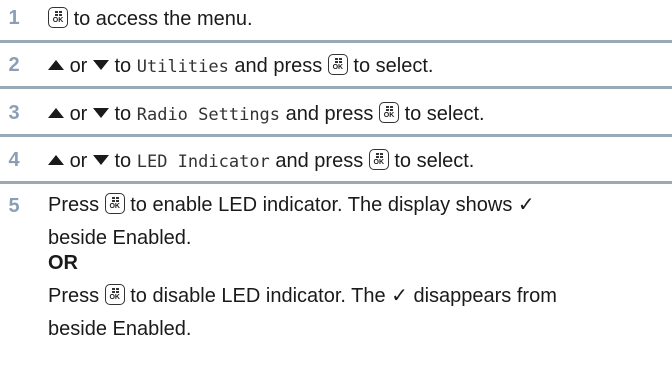 The image size is (672, 382). Describe the element at coordinates (203, 162) in the screenshot. I see `menu-target: LED Indicator` at that location.